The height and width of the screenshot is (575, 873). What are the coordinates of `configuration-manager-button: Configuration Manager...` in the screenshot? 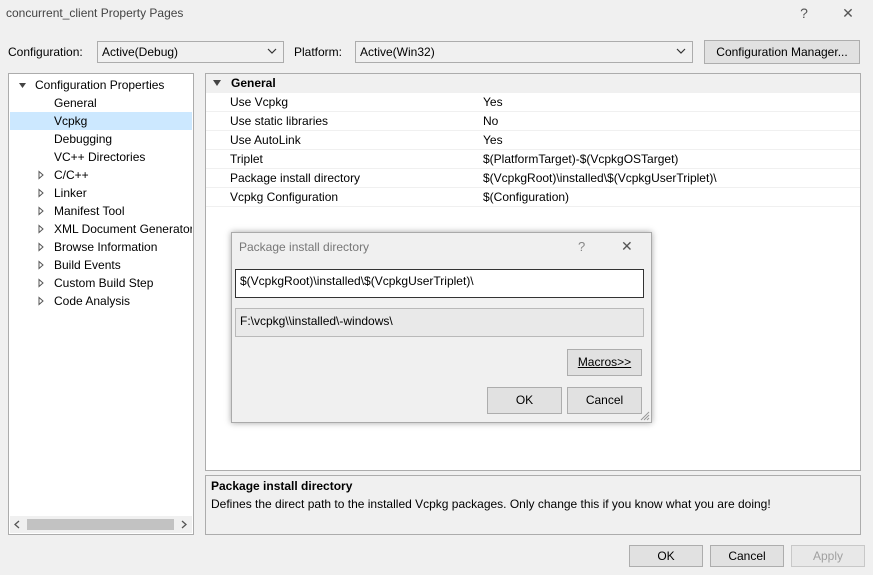 It's located at (782, 52).